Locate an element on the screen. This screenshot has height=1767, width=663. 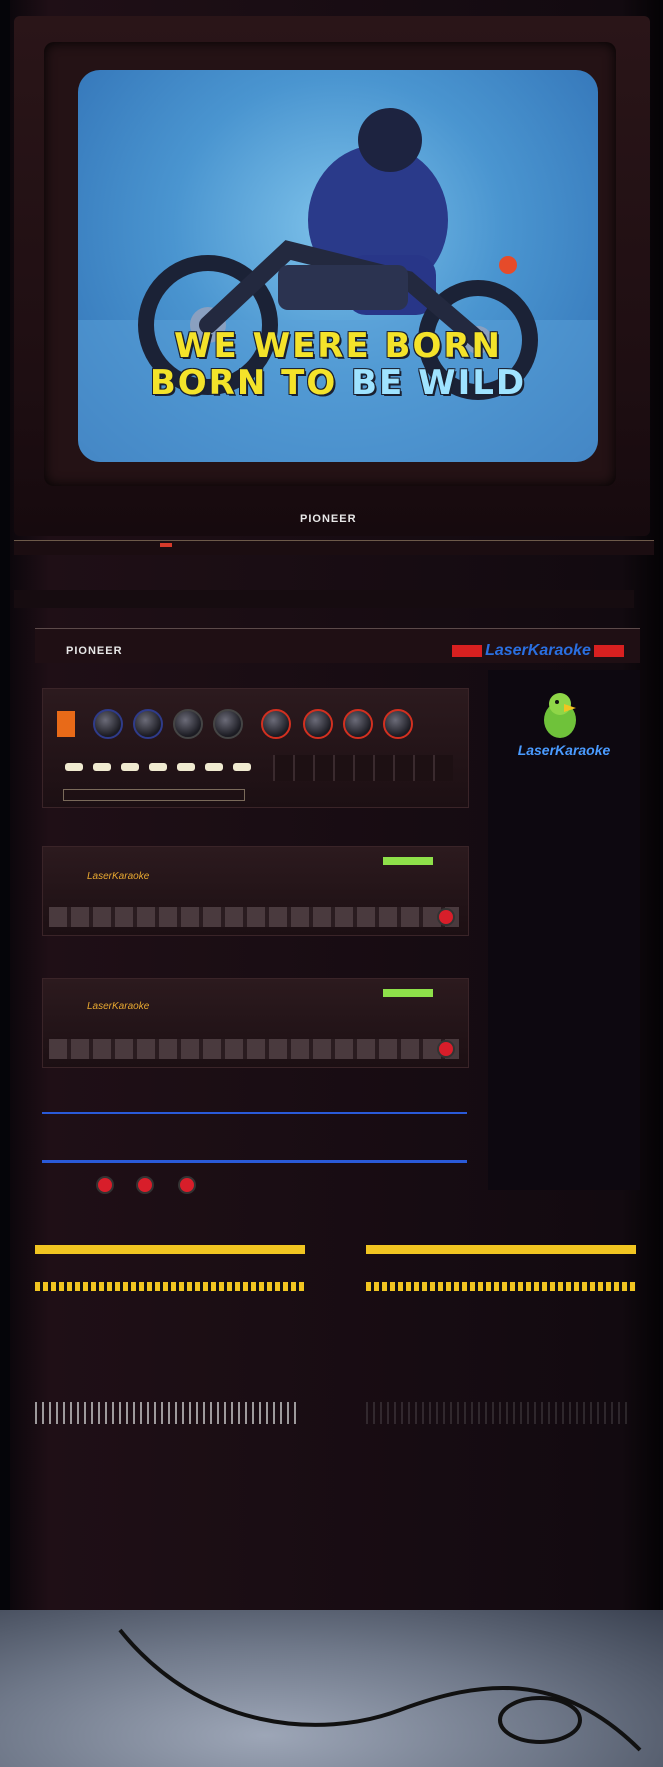
laserdisc-player-2: LaserKaraoke is located at coordinates (255, 1023).